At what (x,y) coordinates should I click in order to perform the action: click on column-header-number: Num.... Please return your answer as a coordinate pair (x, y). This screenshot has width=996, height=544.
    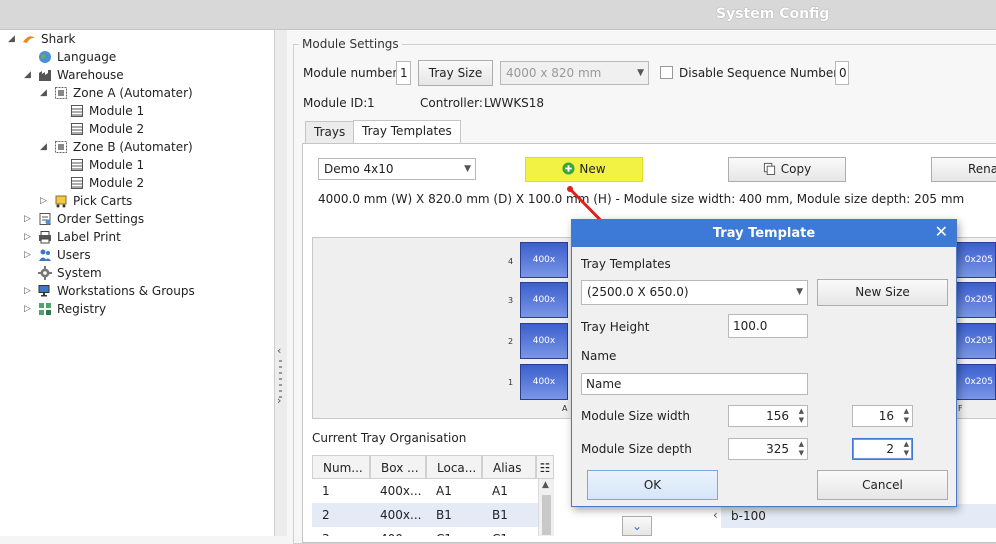
    Looking at the image, I should click on (341, 467).